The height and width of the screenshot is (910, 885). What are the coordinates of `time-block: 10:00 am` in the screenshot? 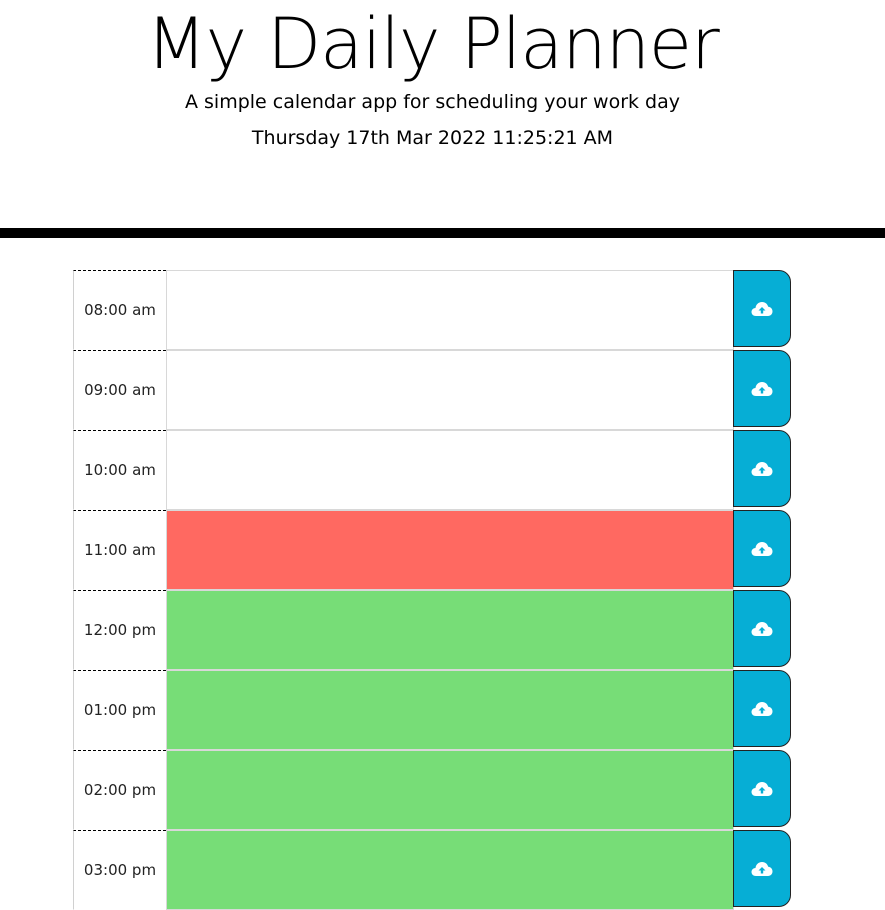 It's located at (433, 470).